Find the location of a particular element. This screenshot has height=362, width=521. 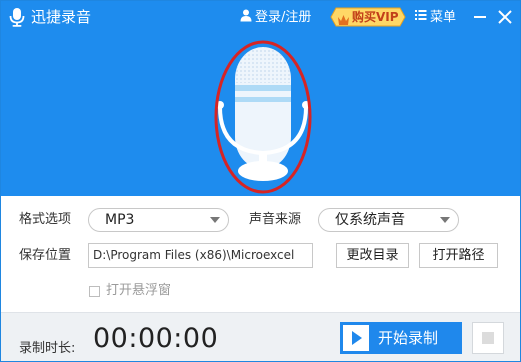

buy-vip-label: 购买VIP is located at coordinates (375, 17).